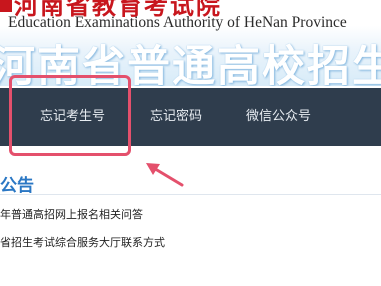 The height and width of the screenshot is (286, 381). What do you see at coordinates (70, 115) in the screenshot?
I see `highlight-box` at bounding box center [70, 115].